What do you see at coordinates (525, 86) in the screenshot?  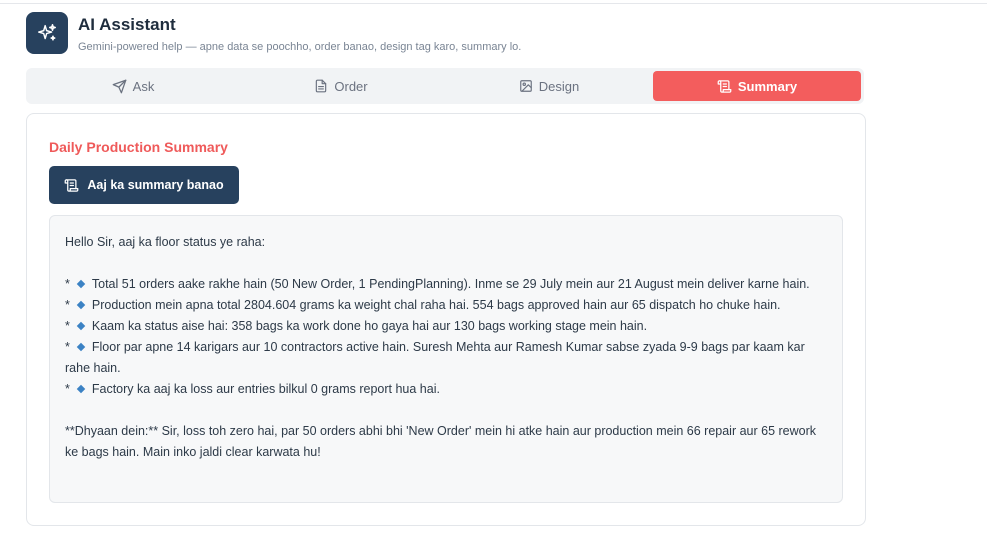 I see `image-icon` at bounding box center [525, 86].